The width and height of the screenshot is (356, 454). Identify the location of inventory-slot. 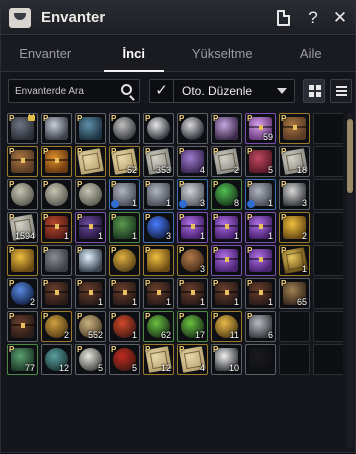
(260, 359).